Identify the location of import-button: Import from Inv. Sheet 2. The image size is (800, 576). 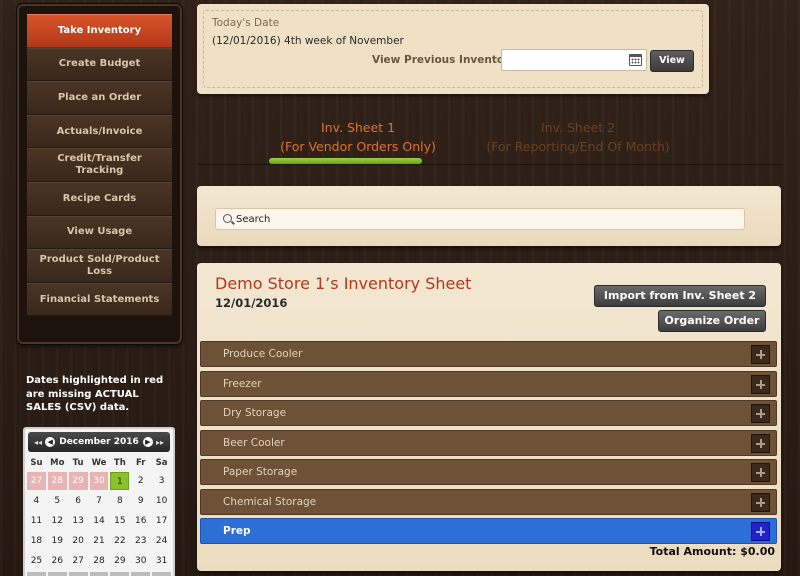
(680, 296).